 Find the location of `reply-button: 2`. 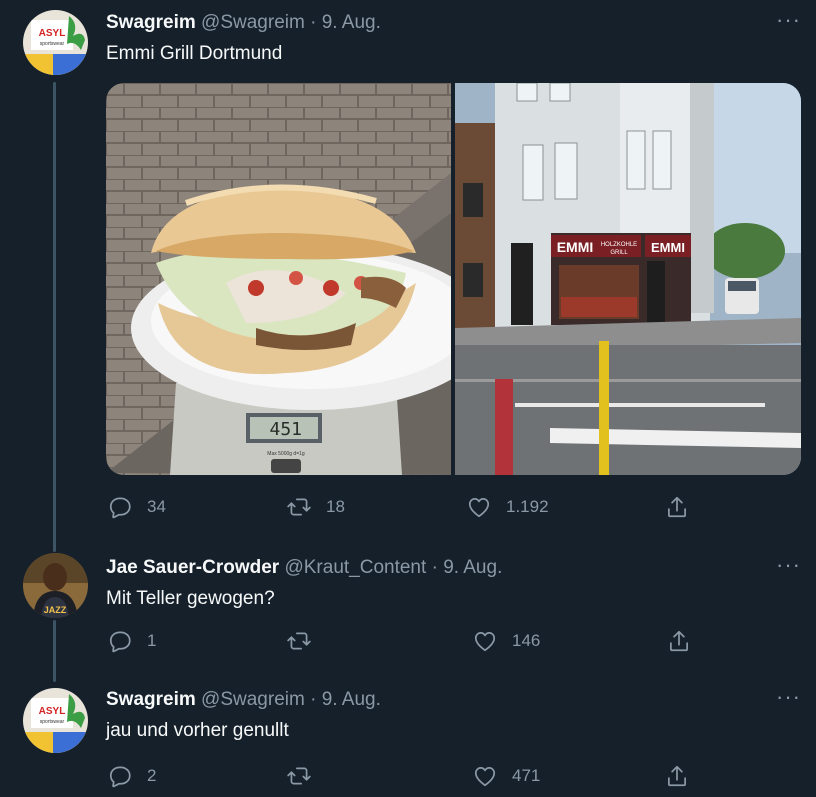

reply-button: 2 is located at coordinates (131, 776).